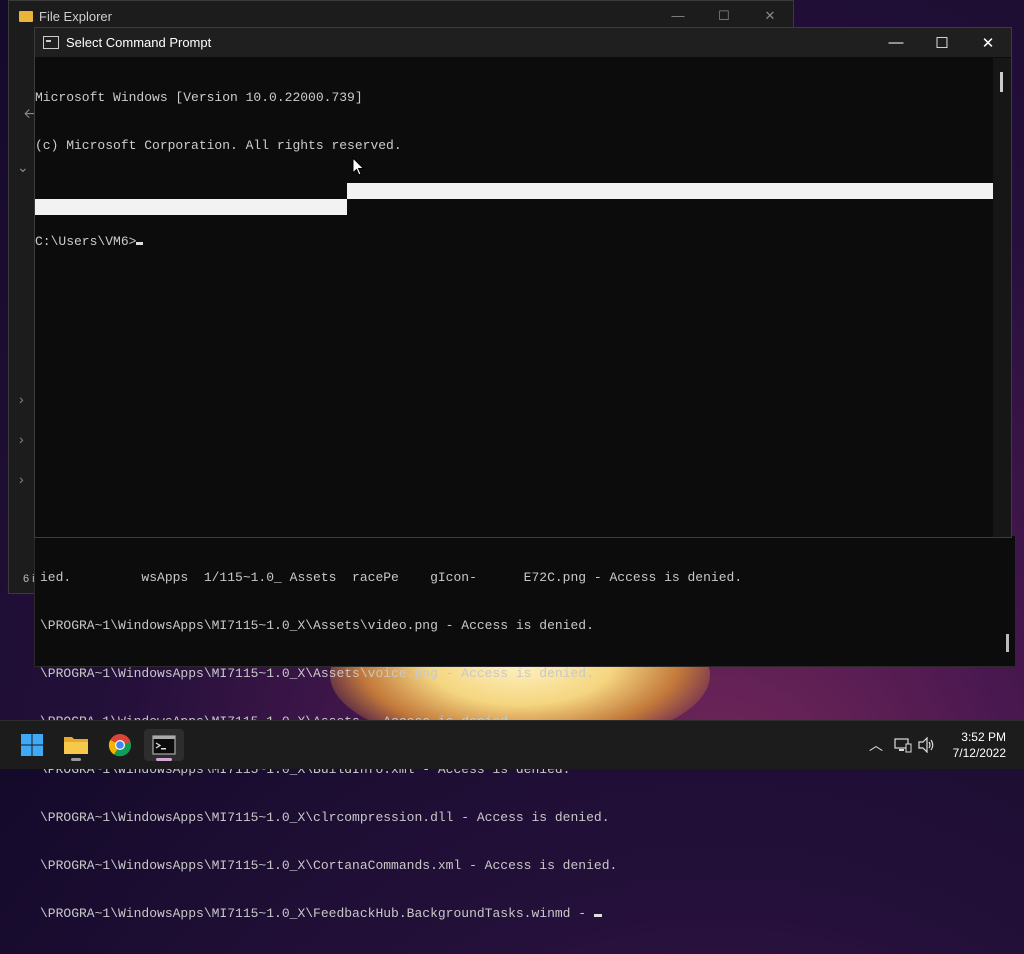  What do you see at coordinates (979, 745) in the screenshot?
I see `taskbar-clock: 3:52 PM 7/12/2022` at bounding box center [979, 745].